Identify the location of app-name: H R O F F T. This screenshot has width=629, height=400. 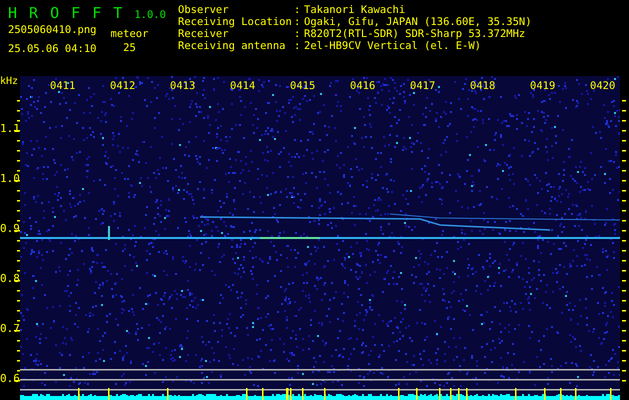
(65, 13).